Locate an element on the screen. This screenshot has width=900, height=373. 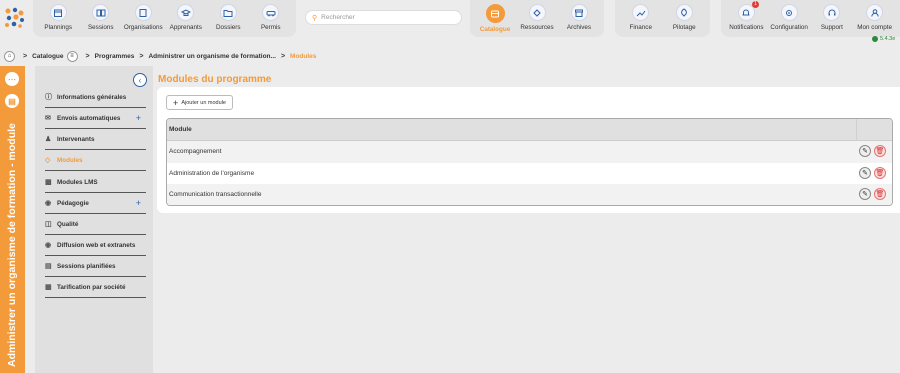
sidebar-item-diffusion: ◉ Diffusion web et extranets is located at coordinates (95, 245).